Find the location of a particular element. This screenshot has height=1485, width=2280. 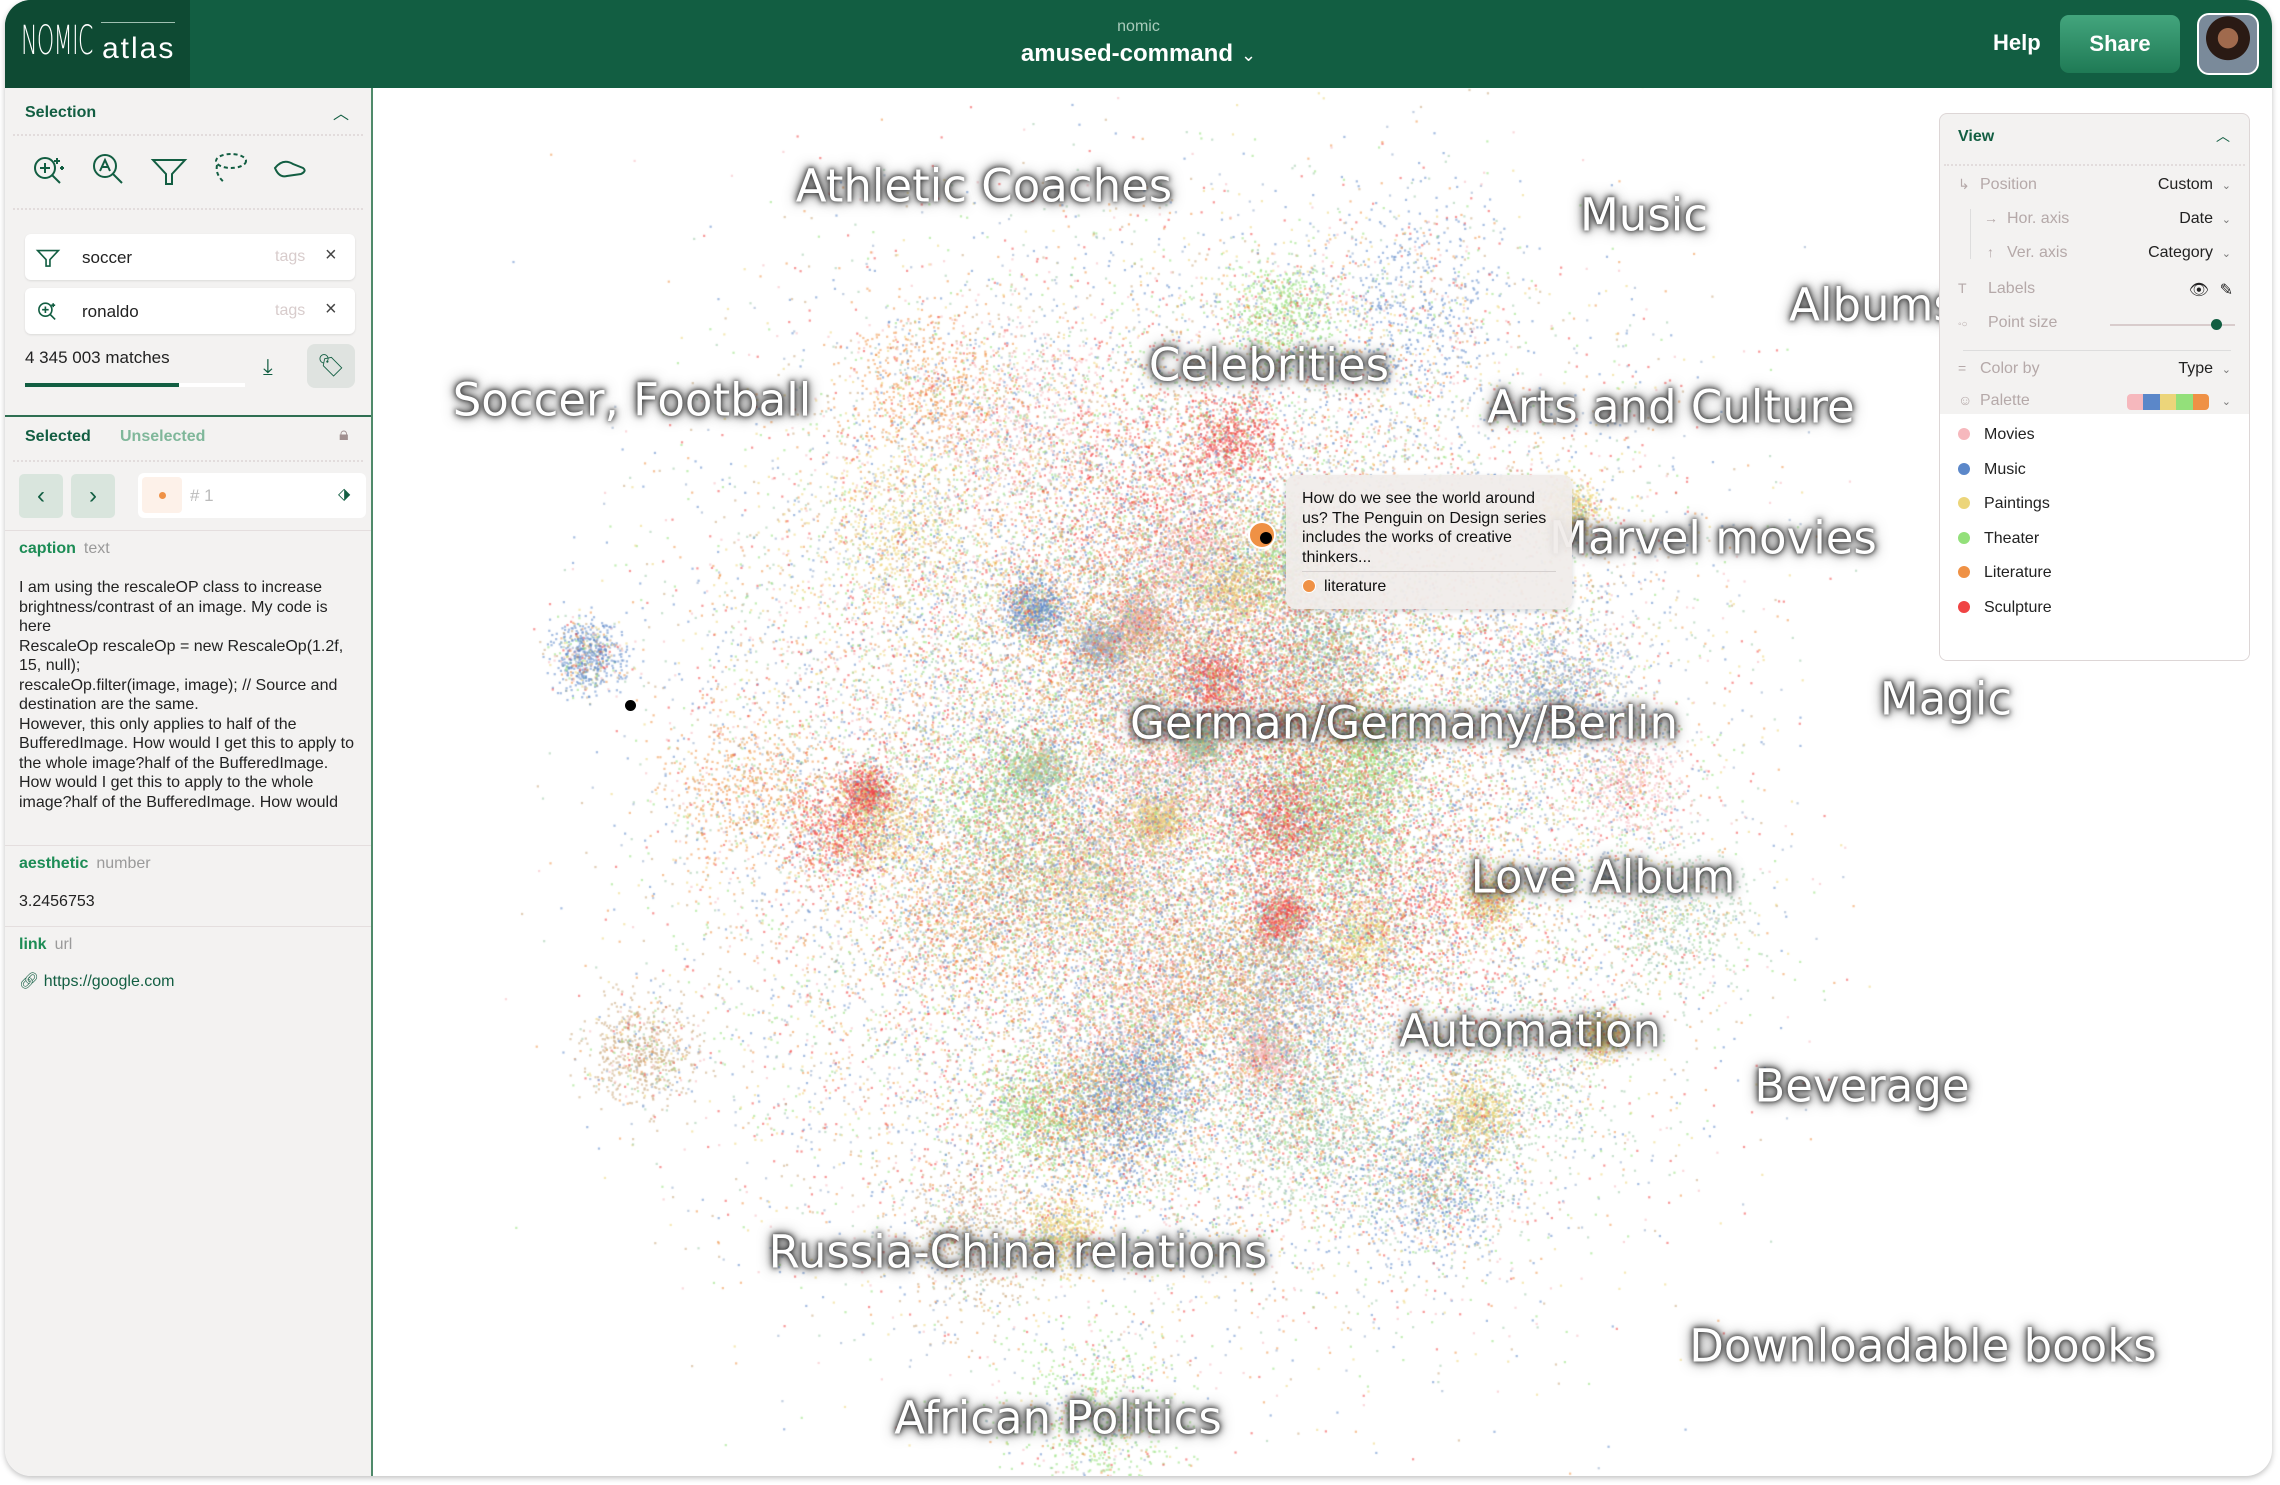

point-size-slider is located at coordinates (2172, 324).